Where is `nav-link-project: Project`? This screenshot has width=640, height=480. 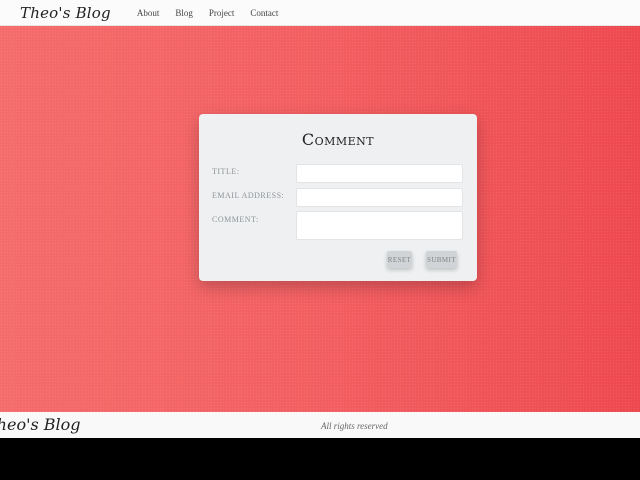
nav-link-project: Project is located at coordinates (222, 13).